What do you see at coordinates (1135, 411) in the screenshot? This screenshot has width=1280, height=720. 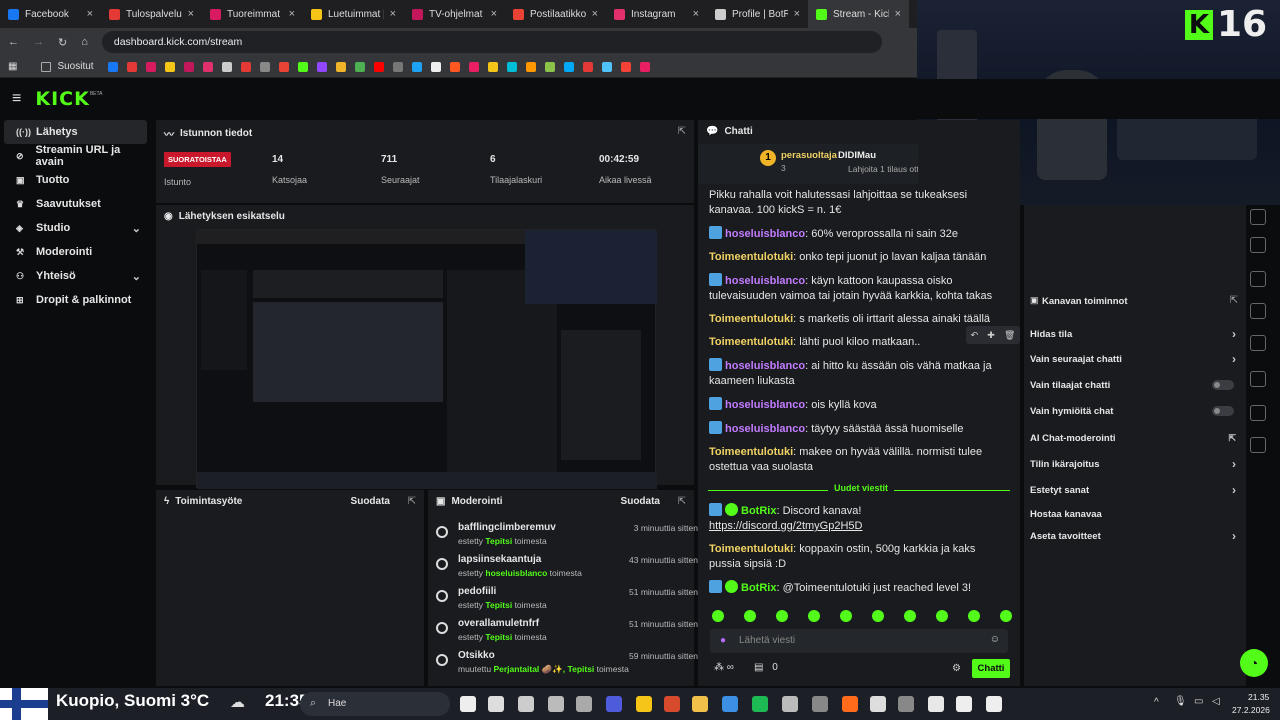 I see `channel-action-row: Vain hymiöitä chat` at bounding box center [1135, 411].